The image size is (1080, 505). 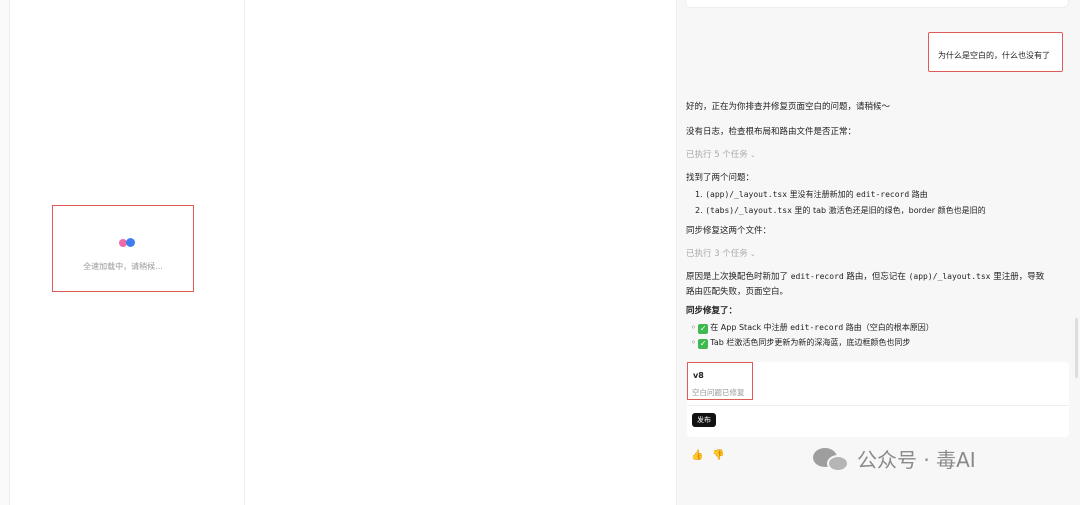 I want to click on user-message-bubble: 为什么是空白的，什么也没有了, so click(x=995, y=52).